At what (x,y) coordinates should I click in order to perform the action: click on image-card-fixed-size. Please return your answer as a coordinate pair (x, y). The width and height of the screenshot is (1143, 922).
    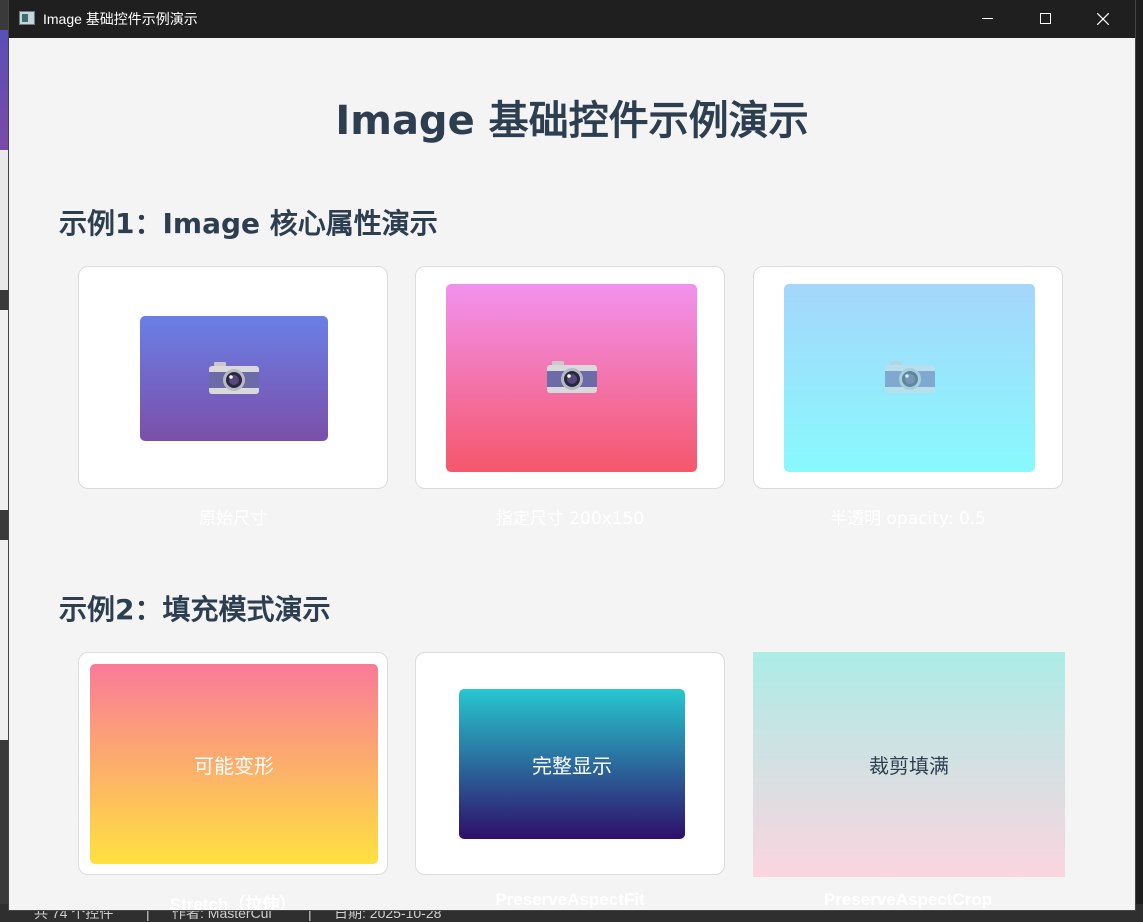
    Looking at the image, I should click on (570, 377).